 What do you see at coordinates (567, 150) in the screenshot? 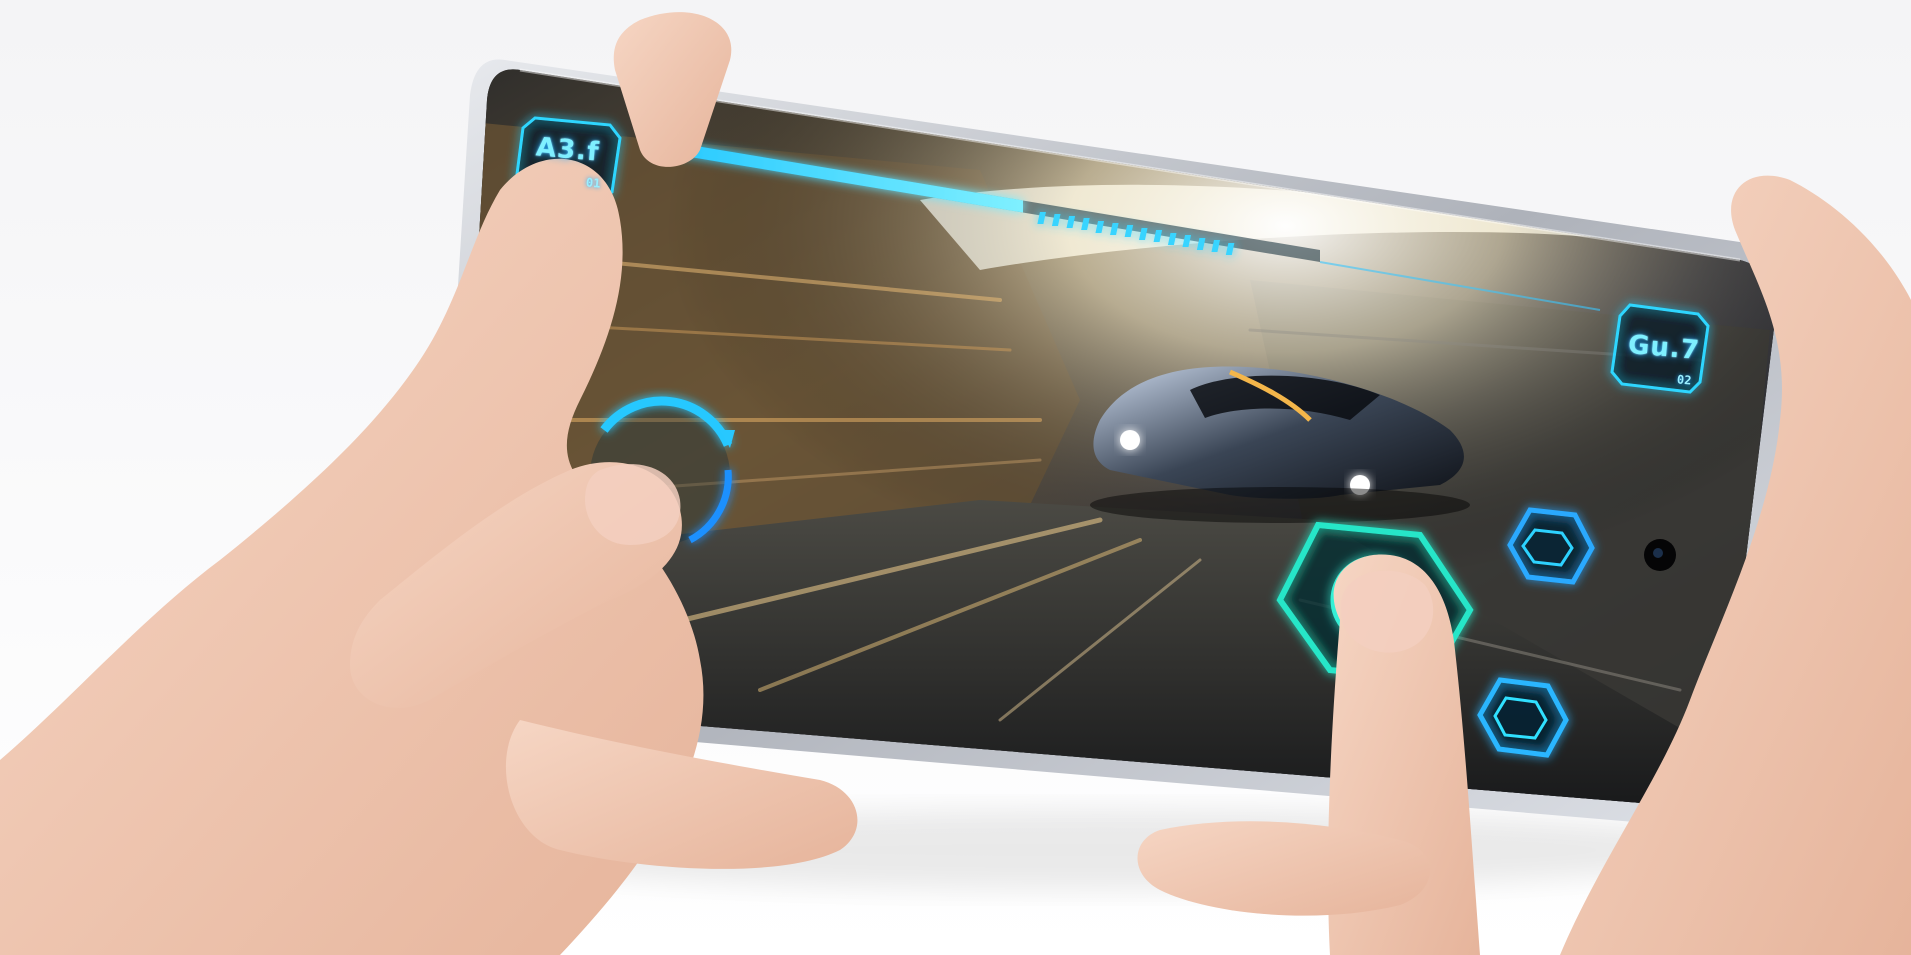
I see `badge-left-label: A3.f` at bounding box center [567, 150].